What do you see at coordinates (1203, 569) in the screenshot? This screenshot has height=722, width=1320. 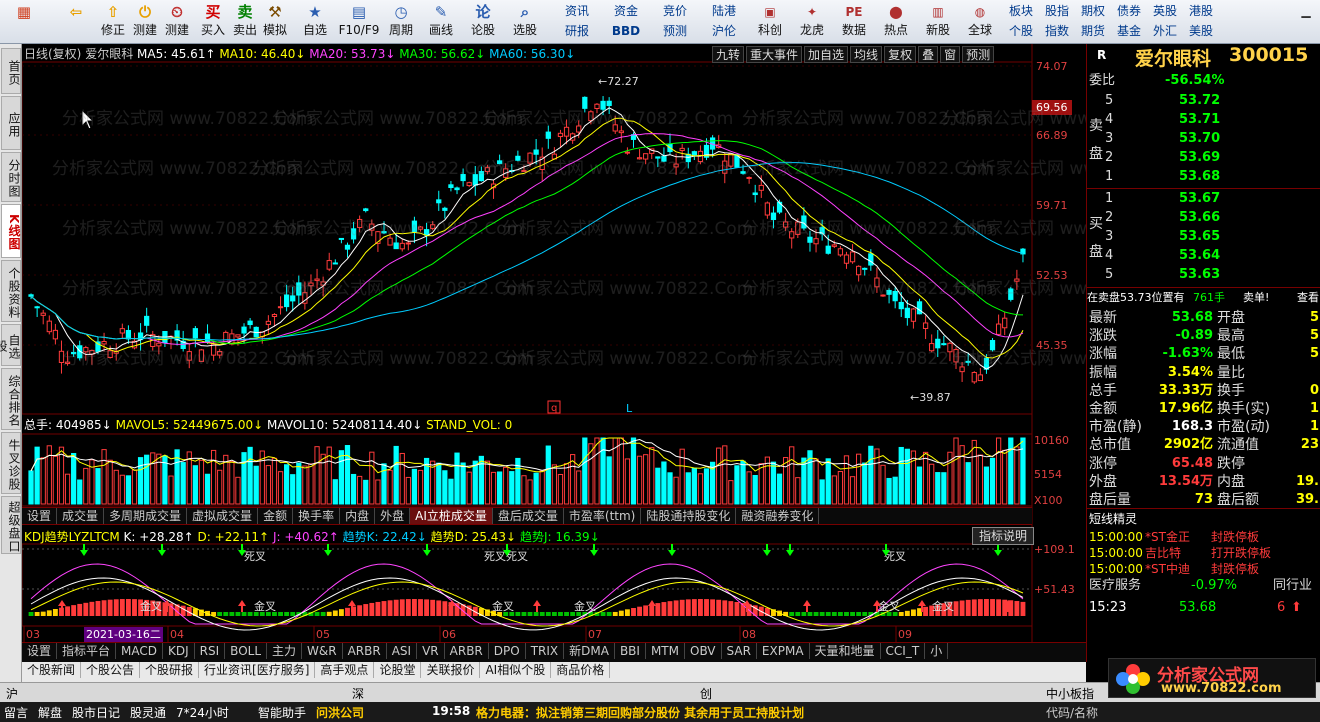 I see `jingling-item: 15:00:00 *ST中迪 封跌停板` at bounding box center [1203, 569].